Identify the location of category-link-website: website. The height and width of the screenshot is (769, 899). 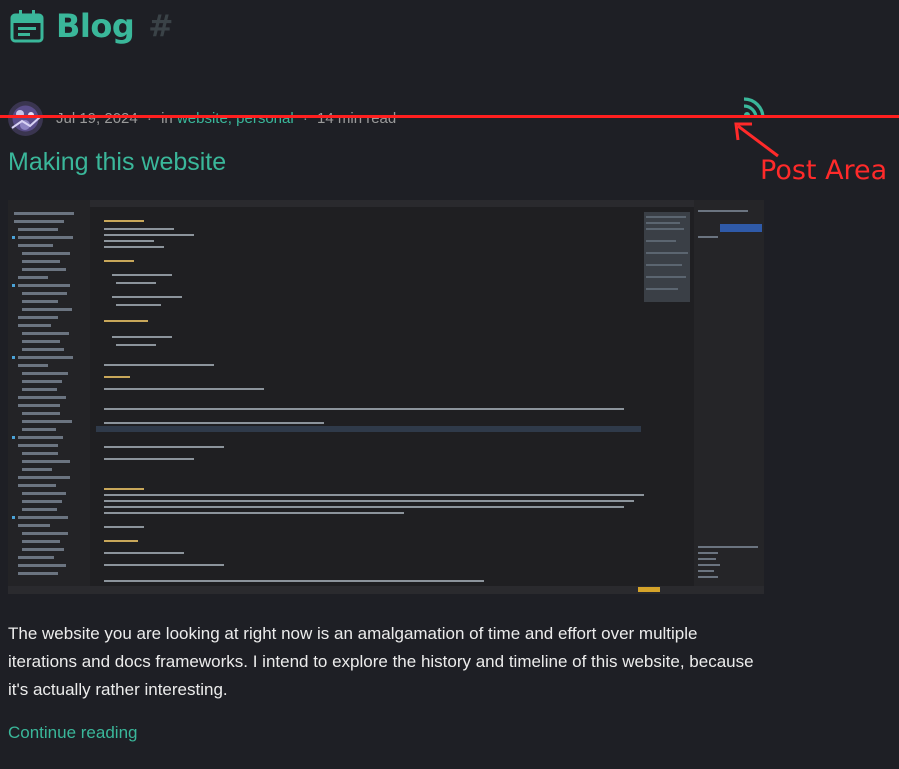
(202, 118).